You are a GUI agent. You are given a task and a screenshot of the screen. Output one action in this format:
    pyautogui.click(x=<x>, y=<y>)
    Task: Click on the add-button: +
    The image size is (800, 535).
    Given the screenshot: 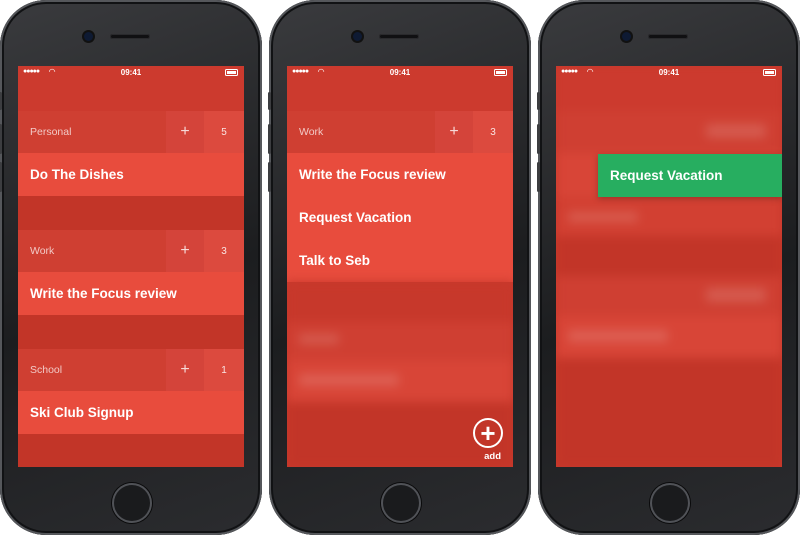 What is the action you would take?
    pyautogui.click(x=488, y=433)
    